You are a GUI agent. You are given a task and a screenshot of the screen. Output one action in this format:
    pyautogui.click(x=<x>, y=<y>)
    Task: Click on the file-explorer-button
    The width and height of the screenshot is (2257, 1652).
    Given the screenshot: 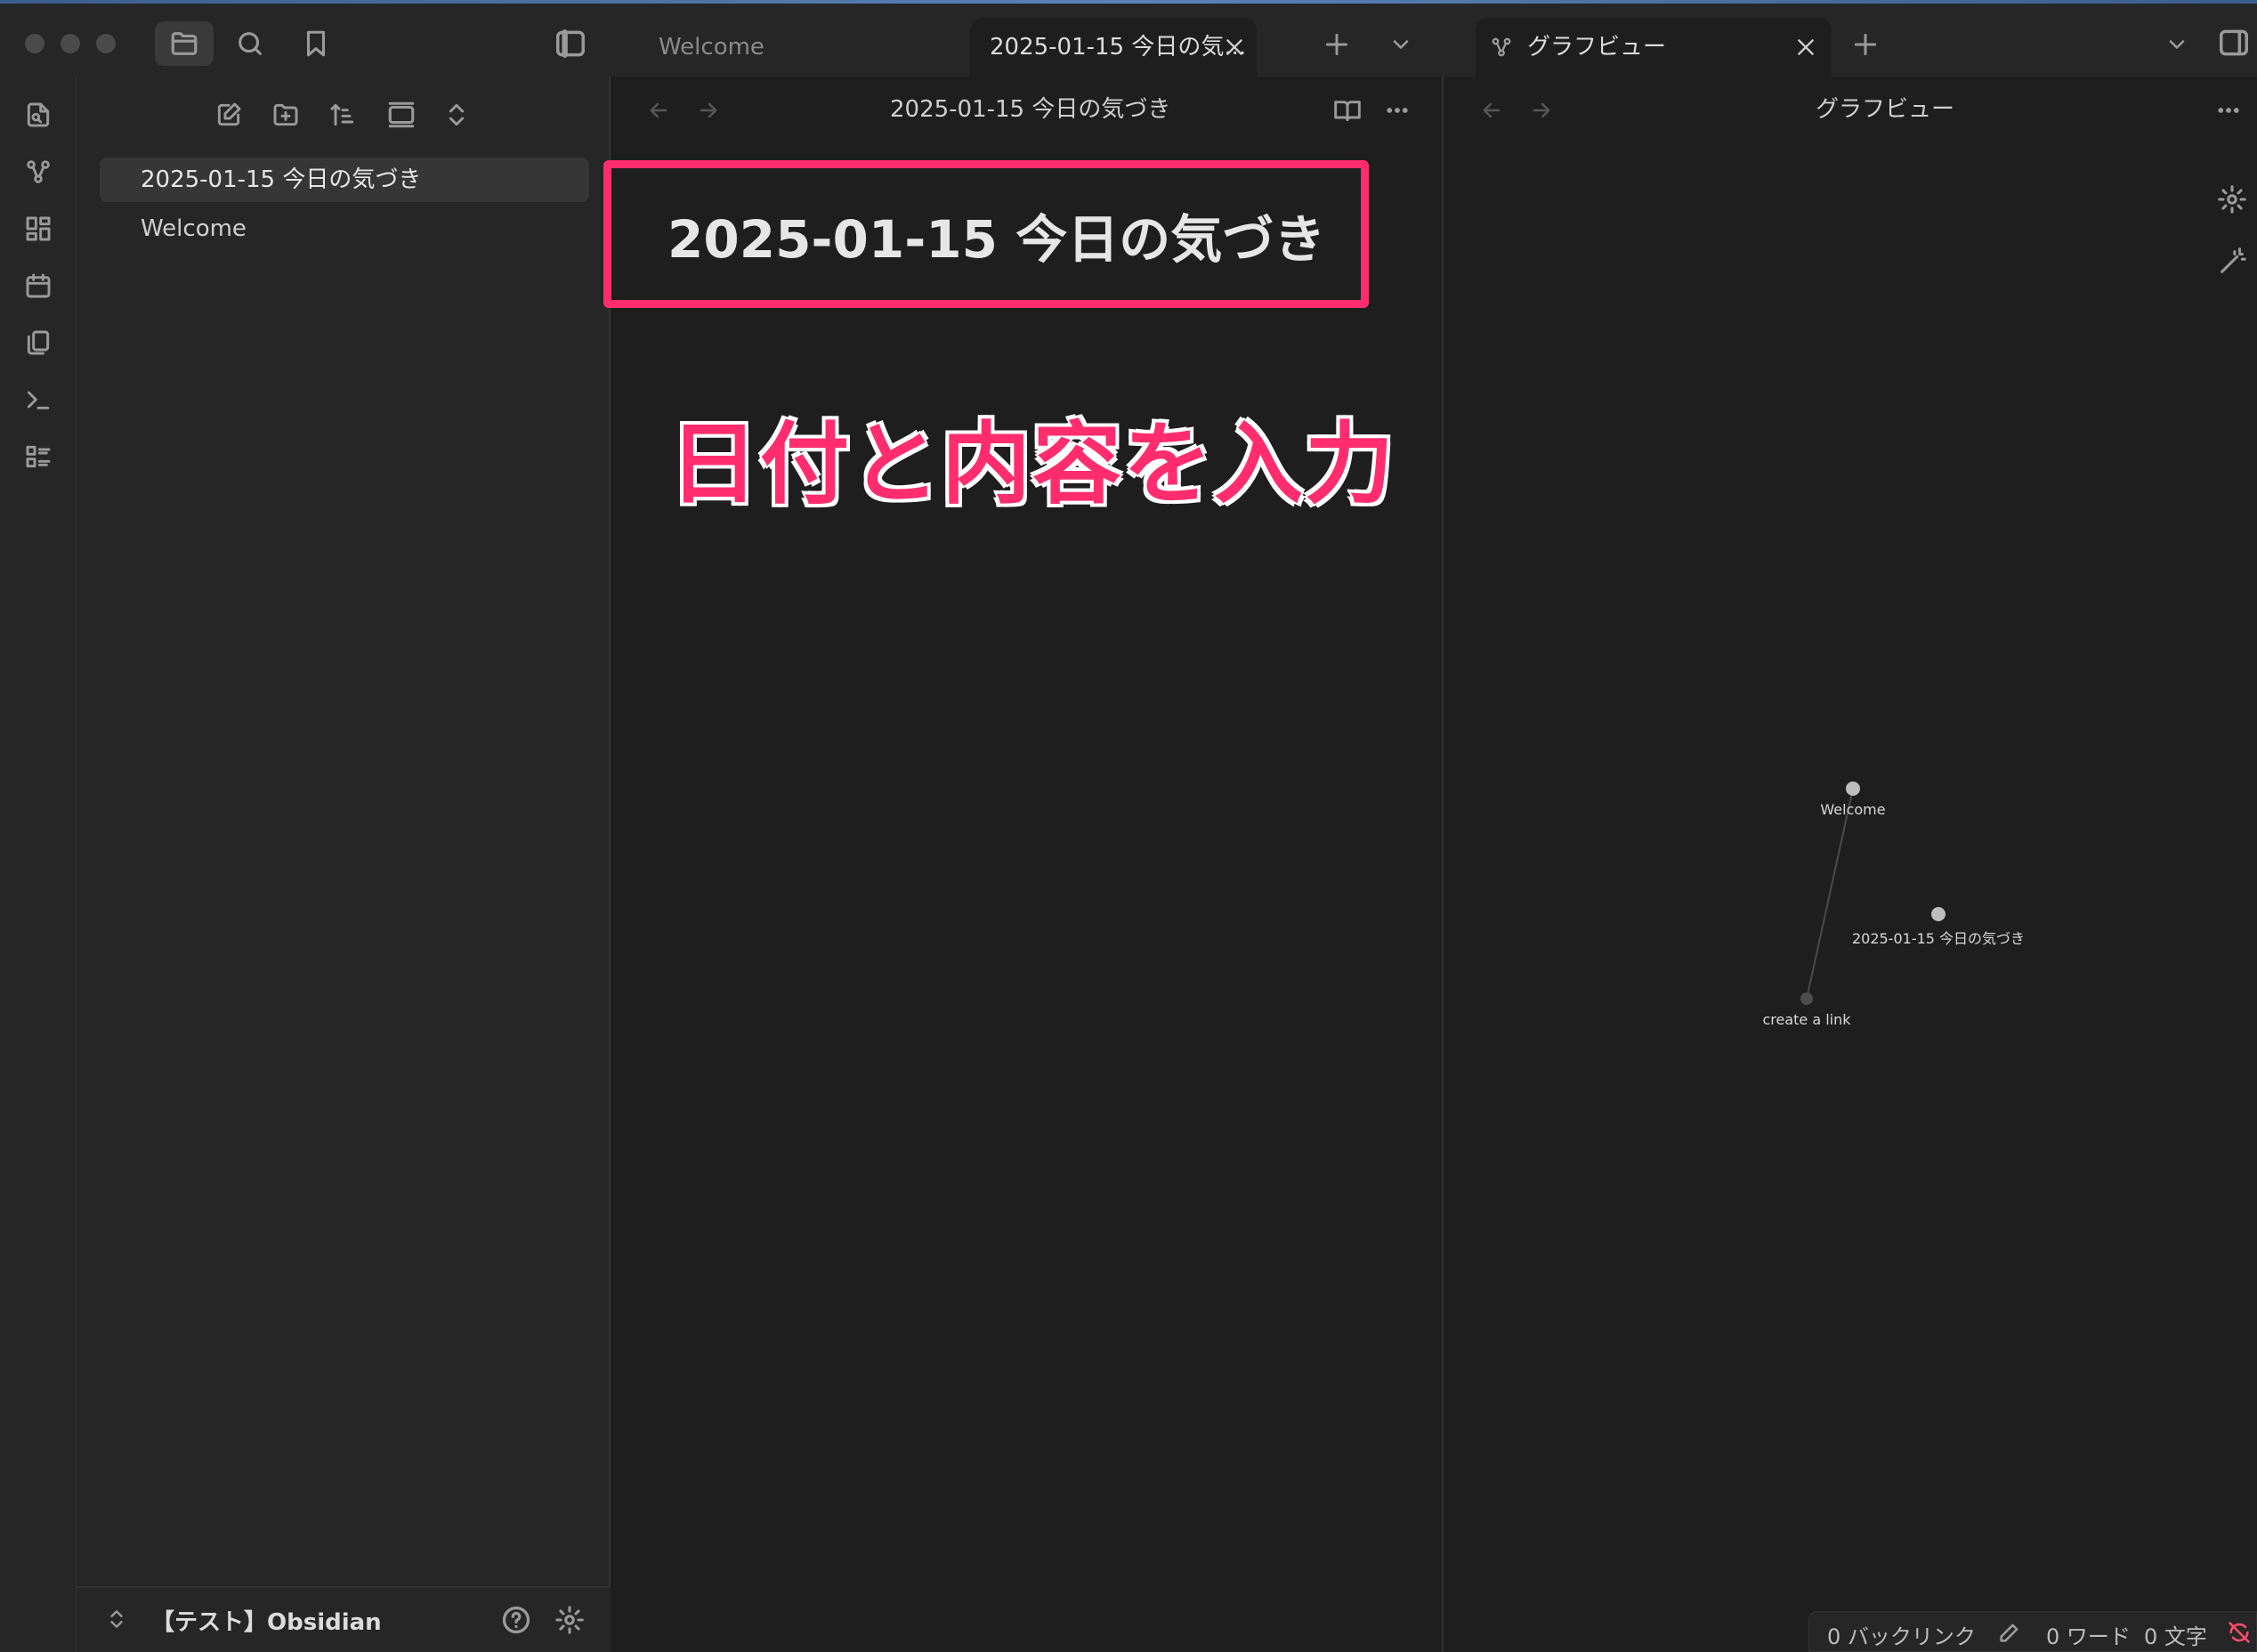 What is the action you would take?
    pyautogui.click(x=184, y=43)
    